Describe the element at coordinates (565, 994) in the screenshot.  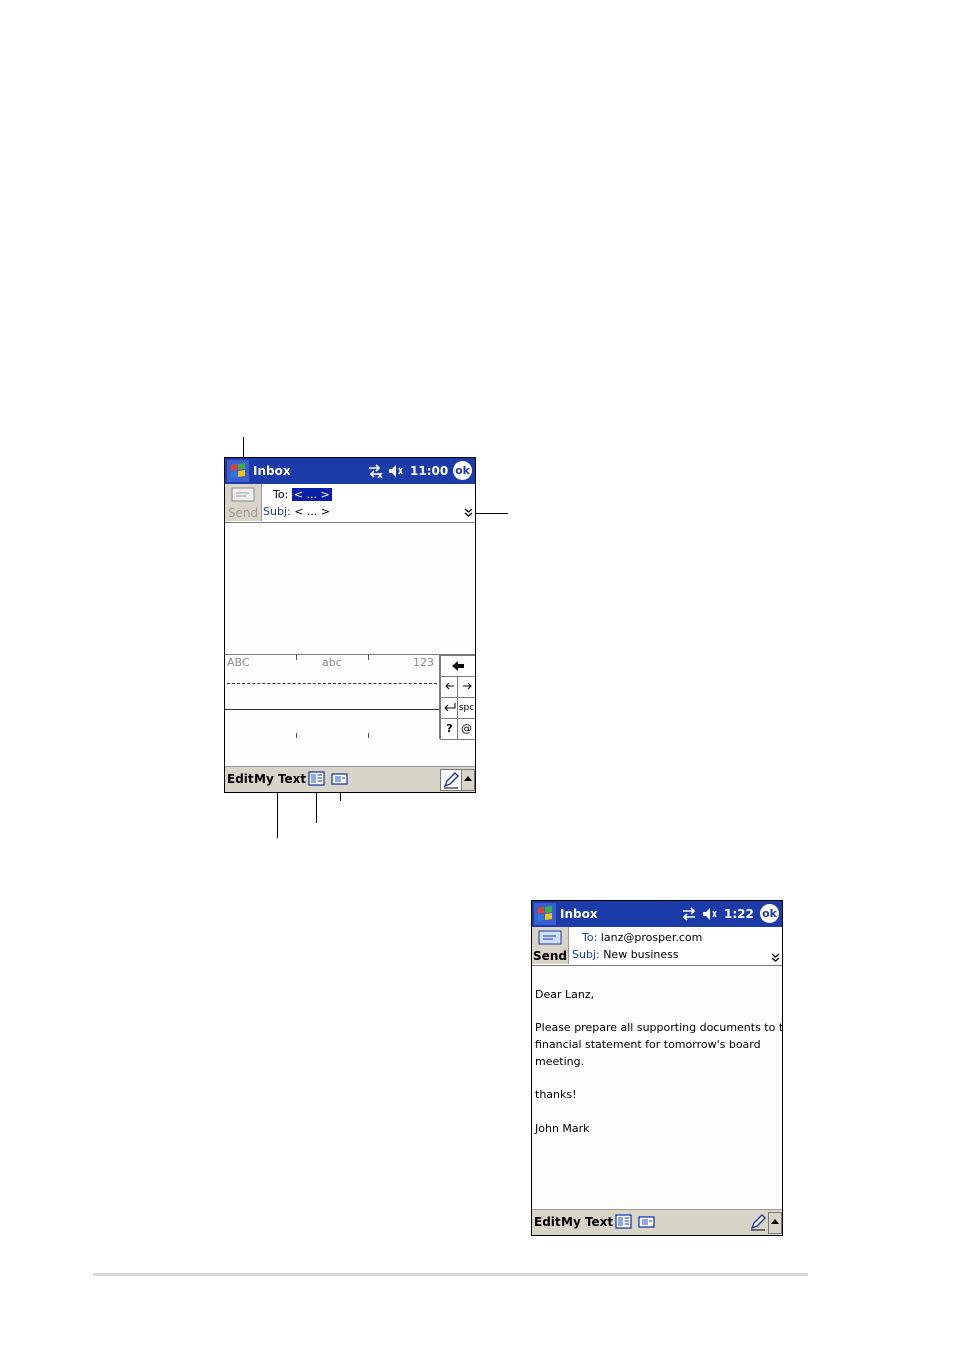
I see `body-line: Dear Lanz,` at that location.